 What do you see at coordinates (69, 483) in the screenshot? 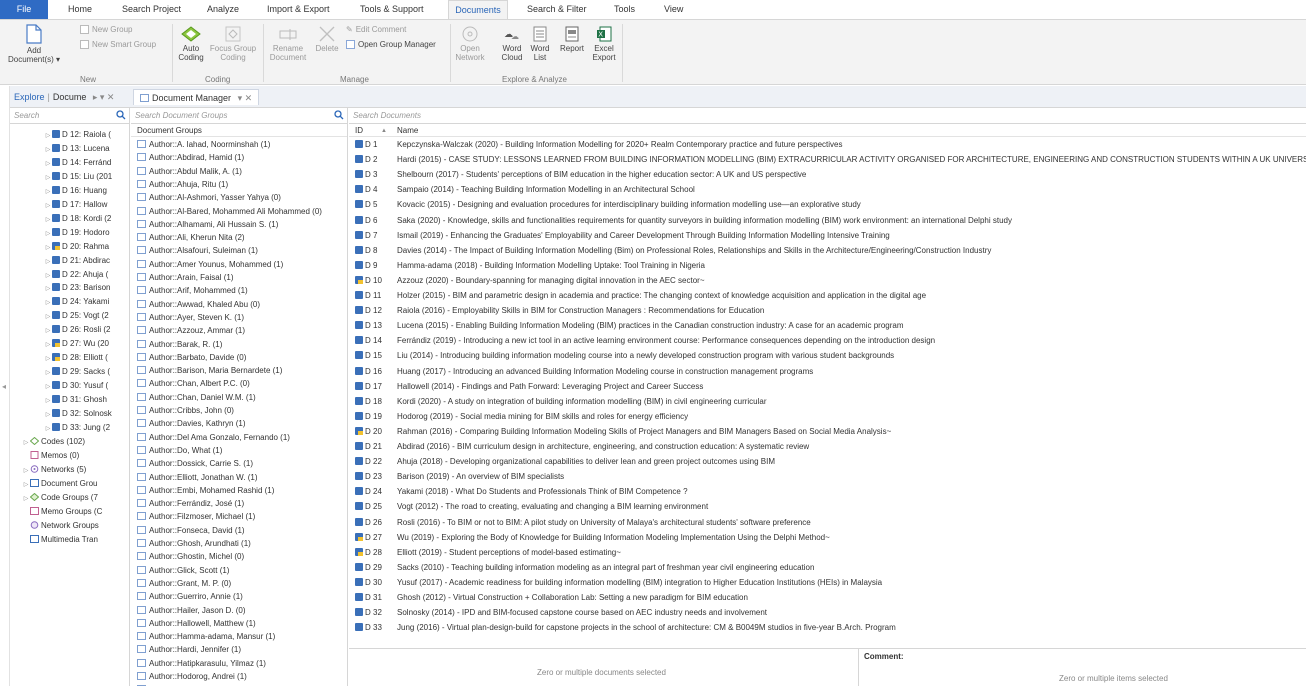
I see `explorer-tree-item: ▷ Document Grou` at bounding box center [69, 483].